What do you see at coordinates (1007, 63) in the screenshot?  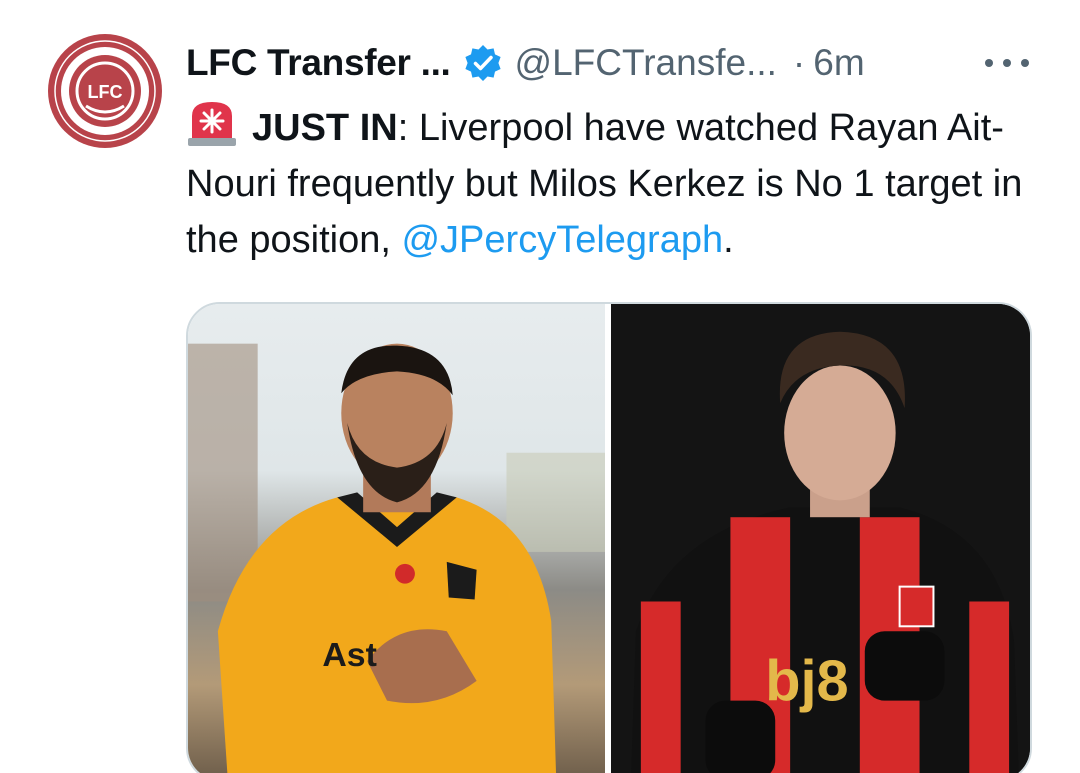 I see `more-options-icon` at bounding box center [1007, 63].